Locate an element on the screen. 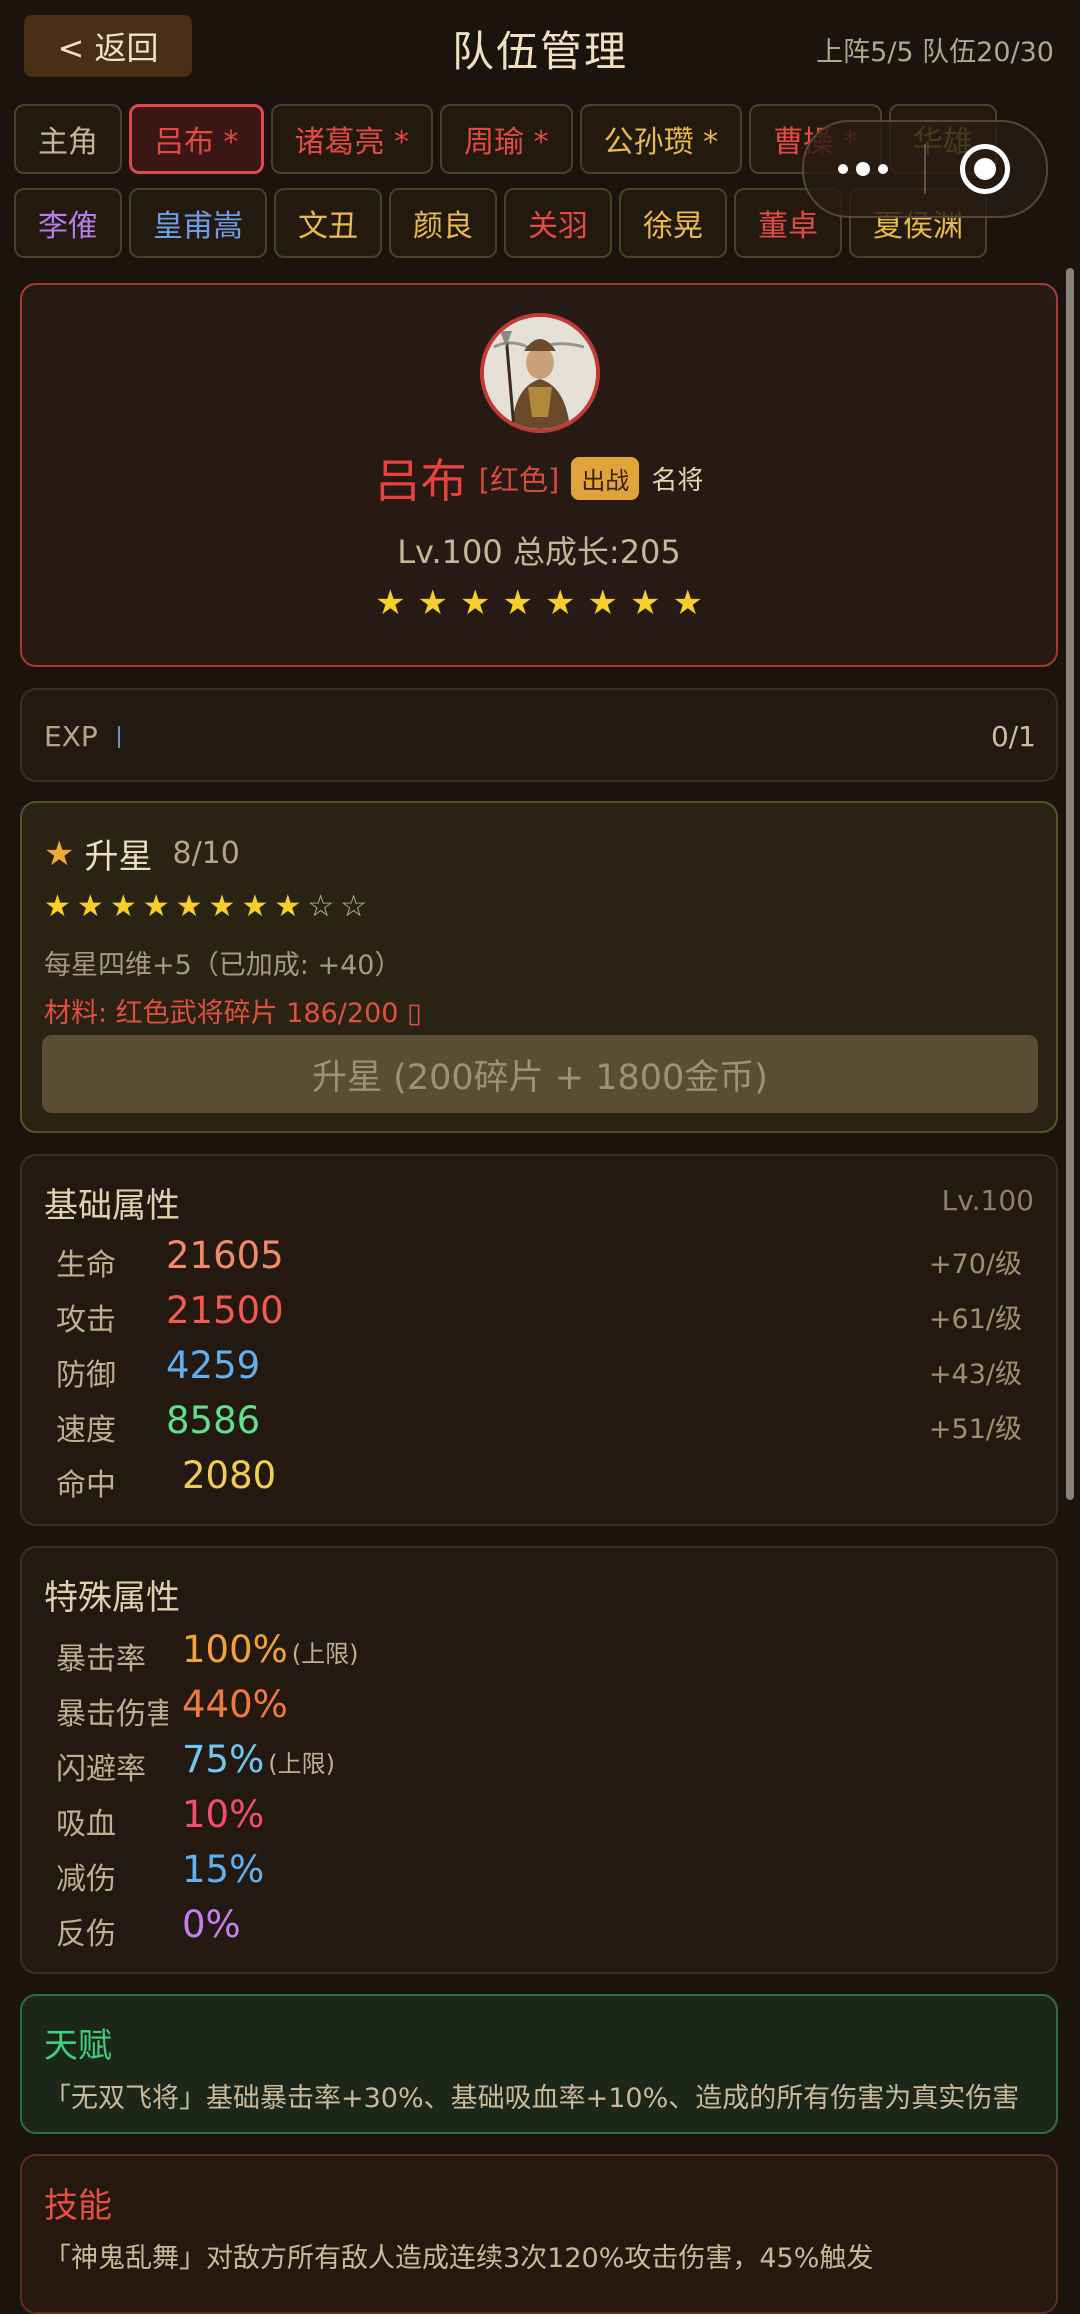 The width and height of the screenshot is (1080, 2314). special-attribute-label: 吸血 is located at coordinates (86, 1824).